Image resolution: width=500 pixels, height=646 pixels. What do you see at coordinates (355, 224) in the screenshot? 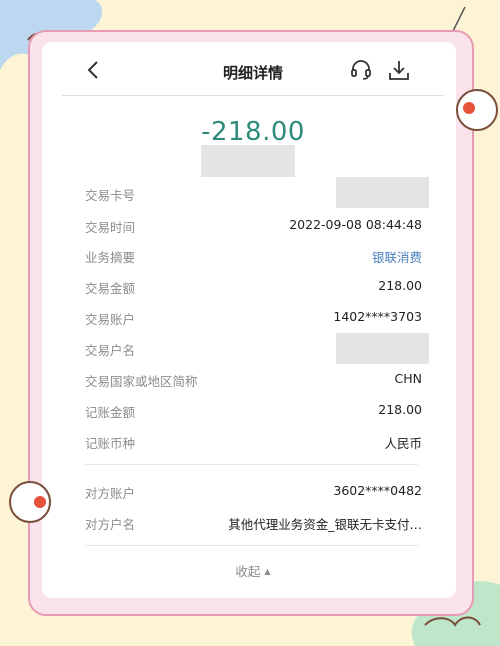
I see `row-value: 2022-09-08 08:44:48` at bounding box center [355, 224].